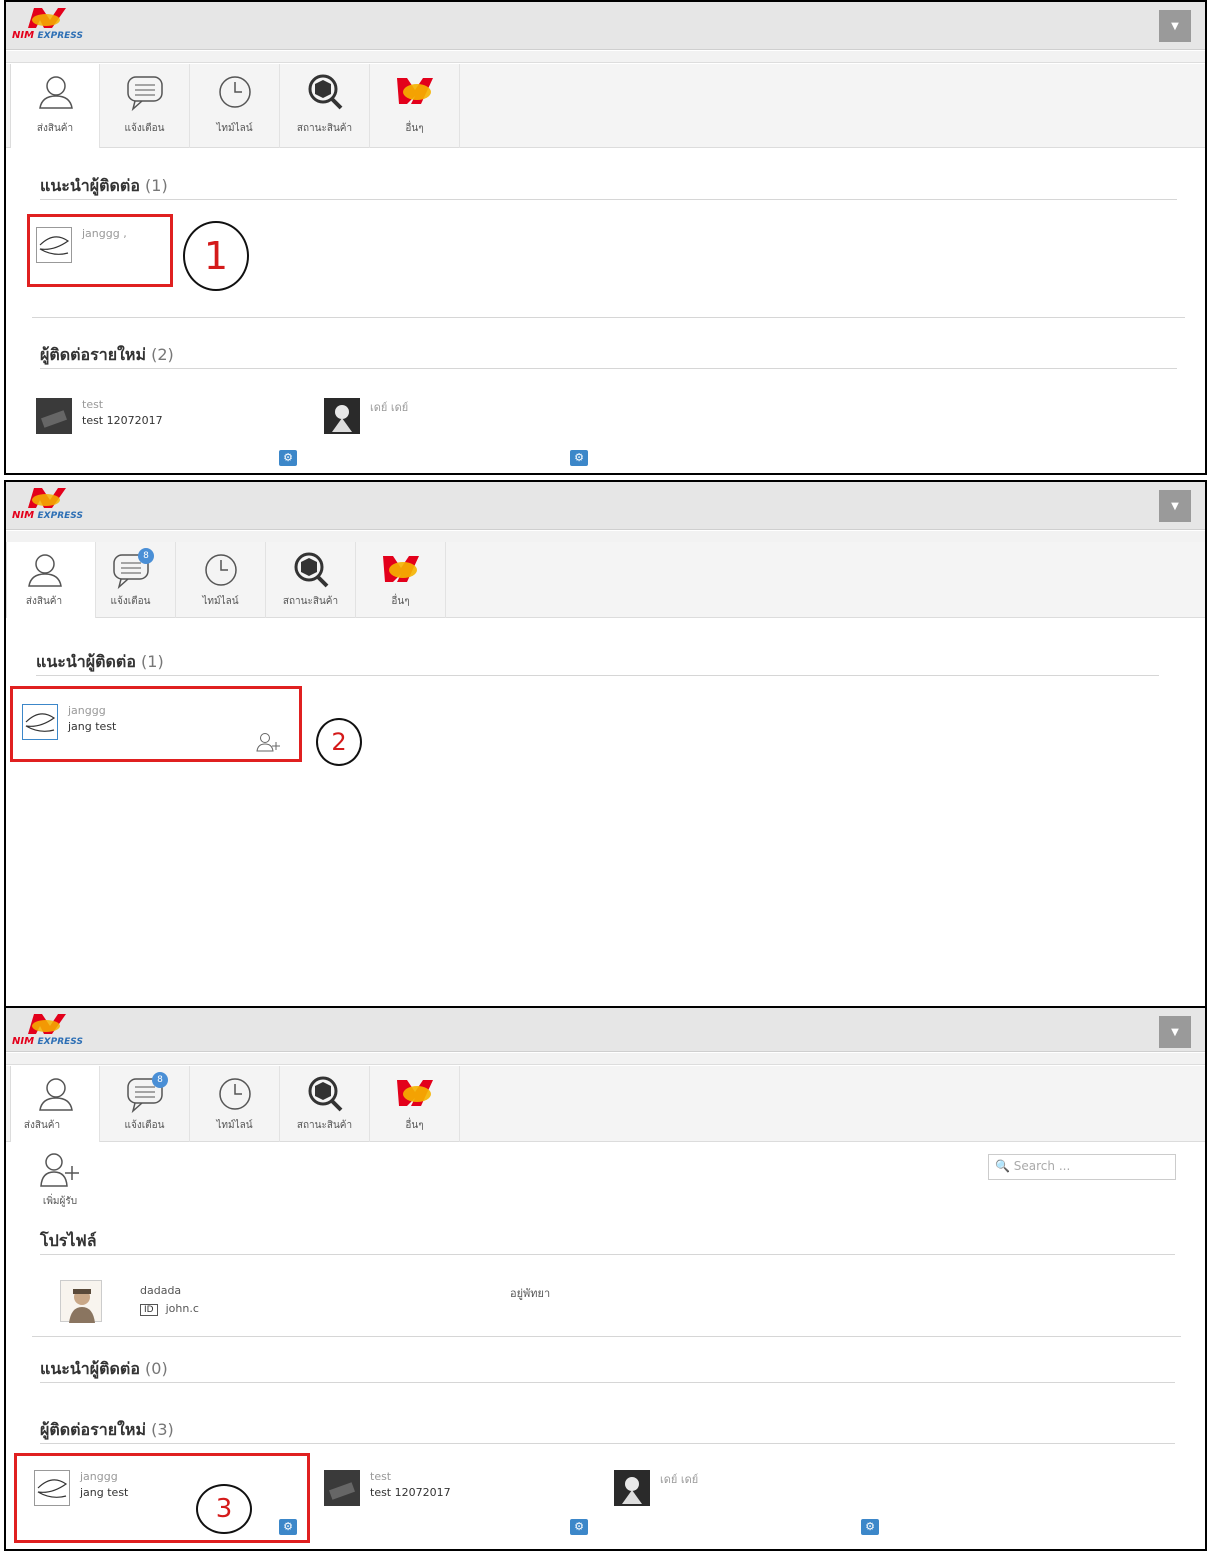 This screenshot has height=1551, width=1211. Describe the element at coordinates (415, 1093) in the screenshot. I see `nim-logo-icon` at that location.